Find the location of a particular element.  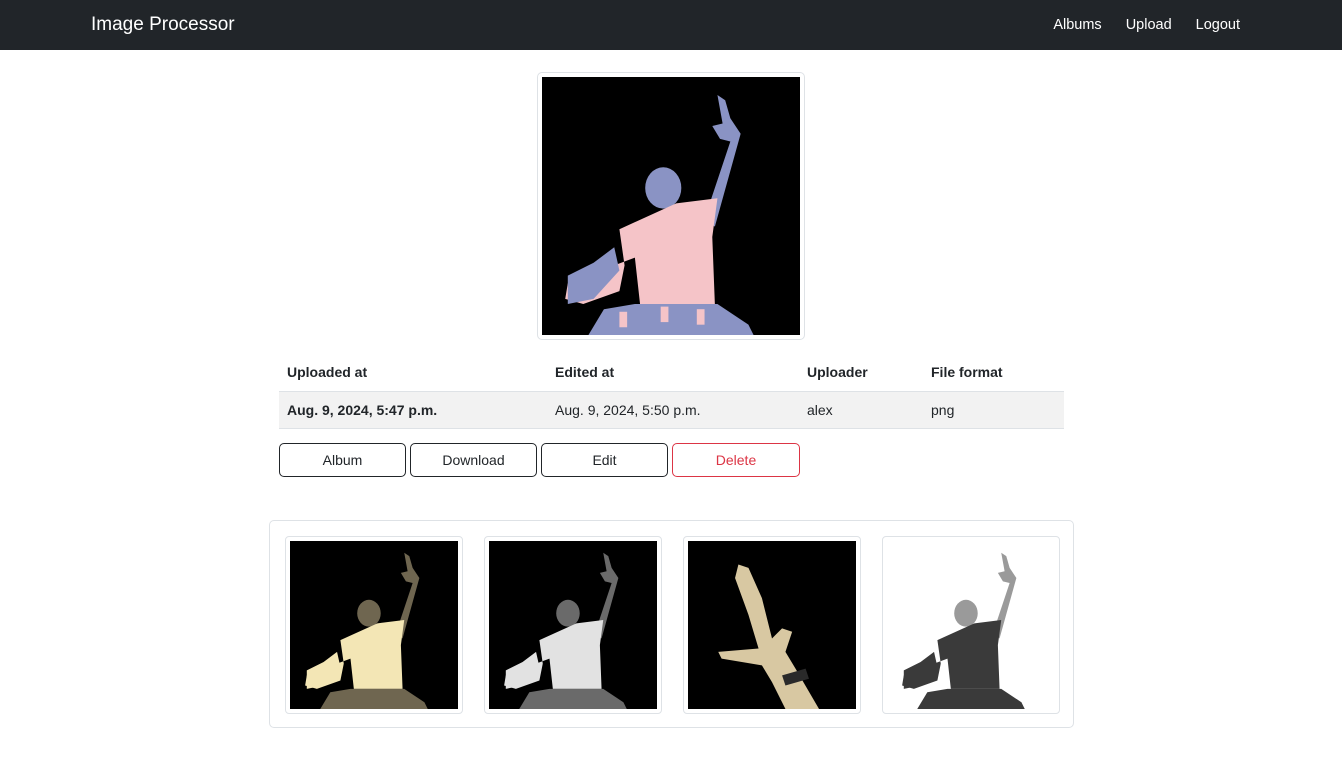

nav-link-upload: Upload is located at coordinates (1149, 25).